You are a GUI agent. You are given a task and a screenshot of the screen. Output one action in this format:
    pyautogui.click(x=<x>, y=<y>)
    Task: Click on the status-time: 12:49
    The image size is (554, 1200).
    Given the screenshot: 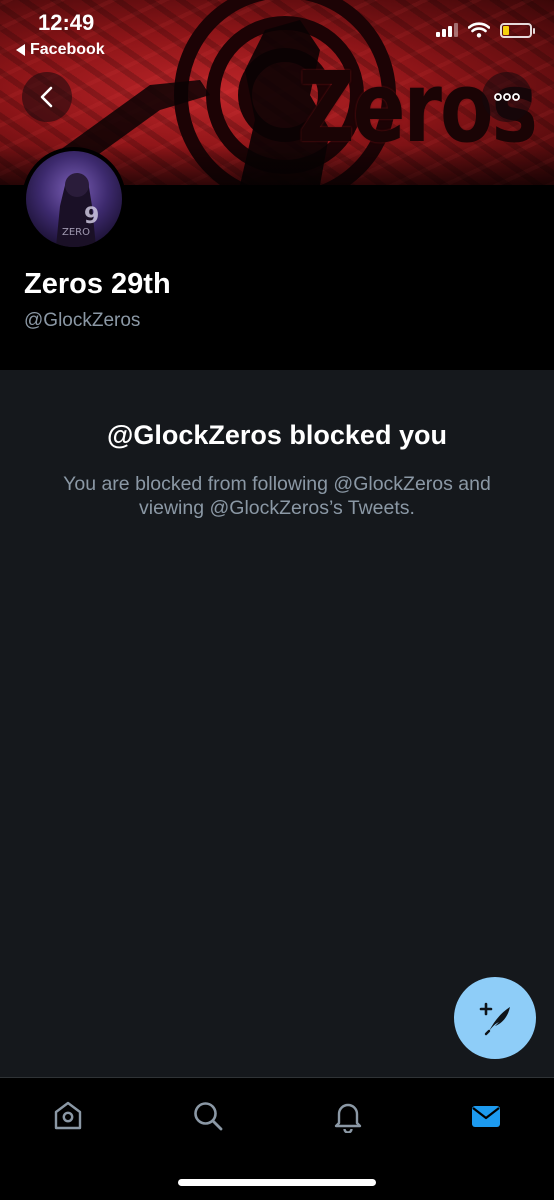 What is the action you would take?
    pyautogui.click(x=66, y=22)
    